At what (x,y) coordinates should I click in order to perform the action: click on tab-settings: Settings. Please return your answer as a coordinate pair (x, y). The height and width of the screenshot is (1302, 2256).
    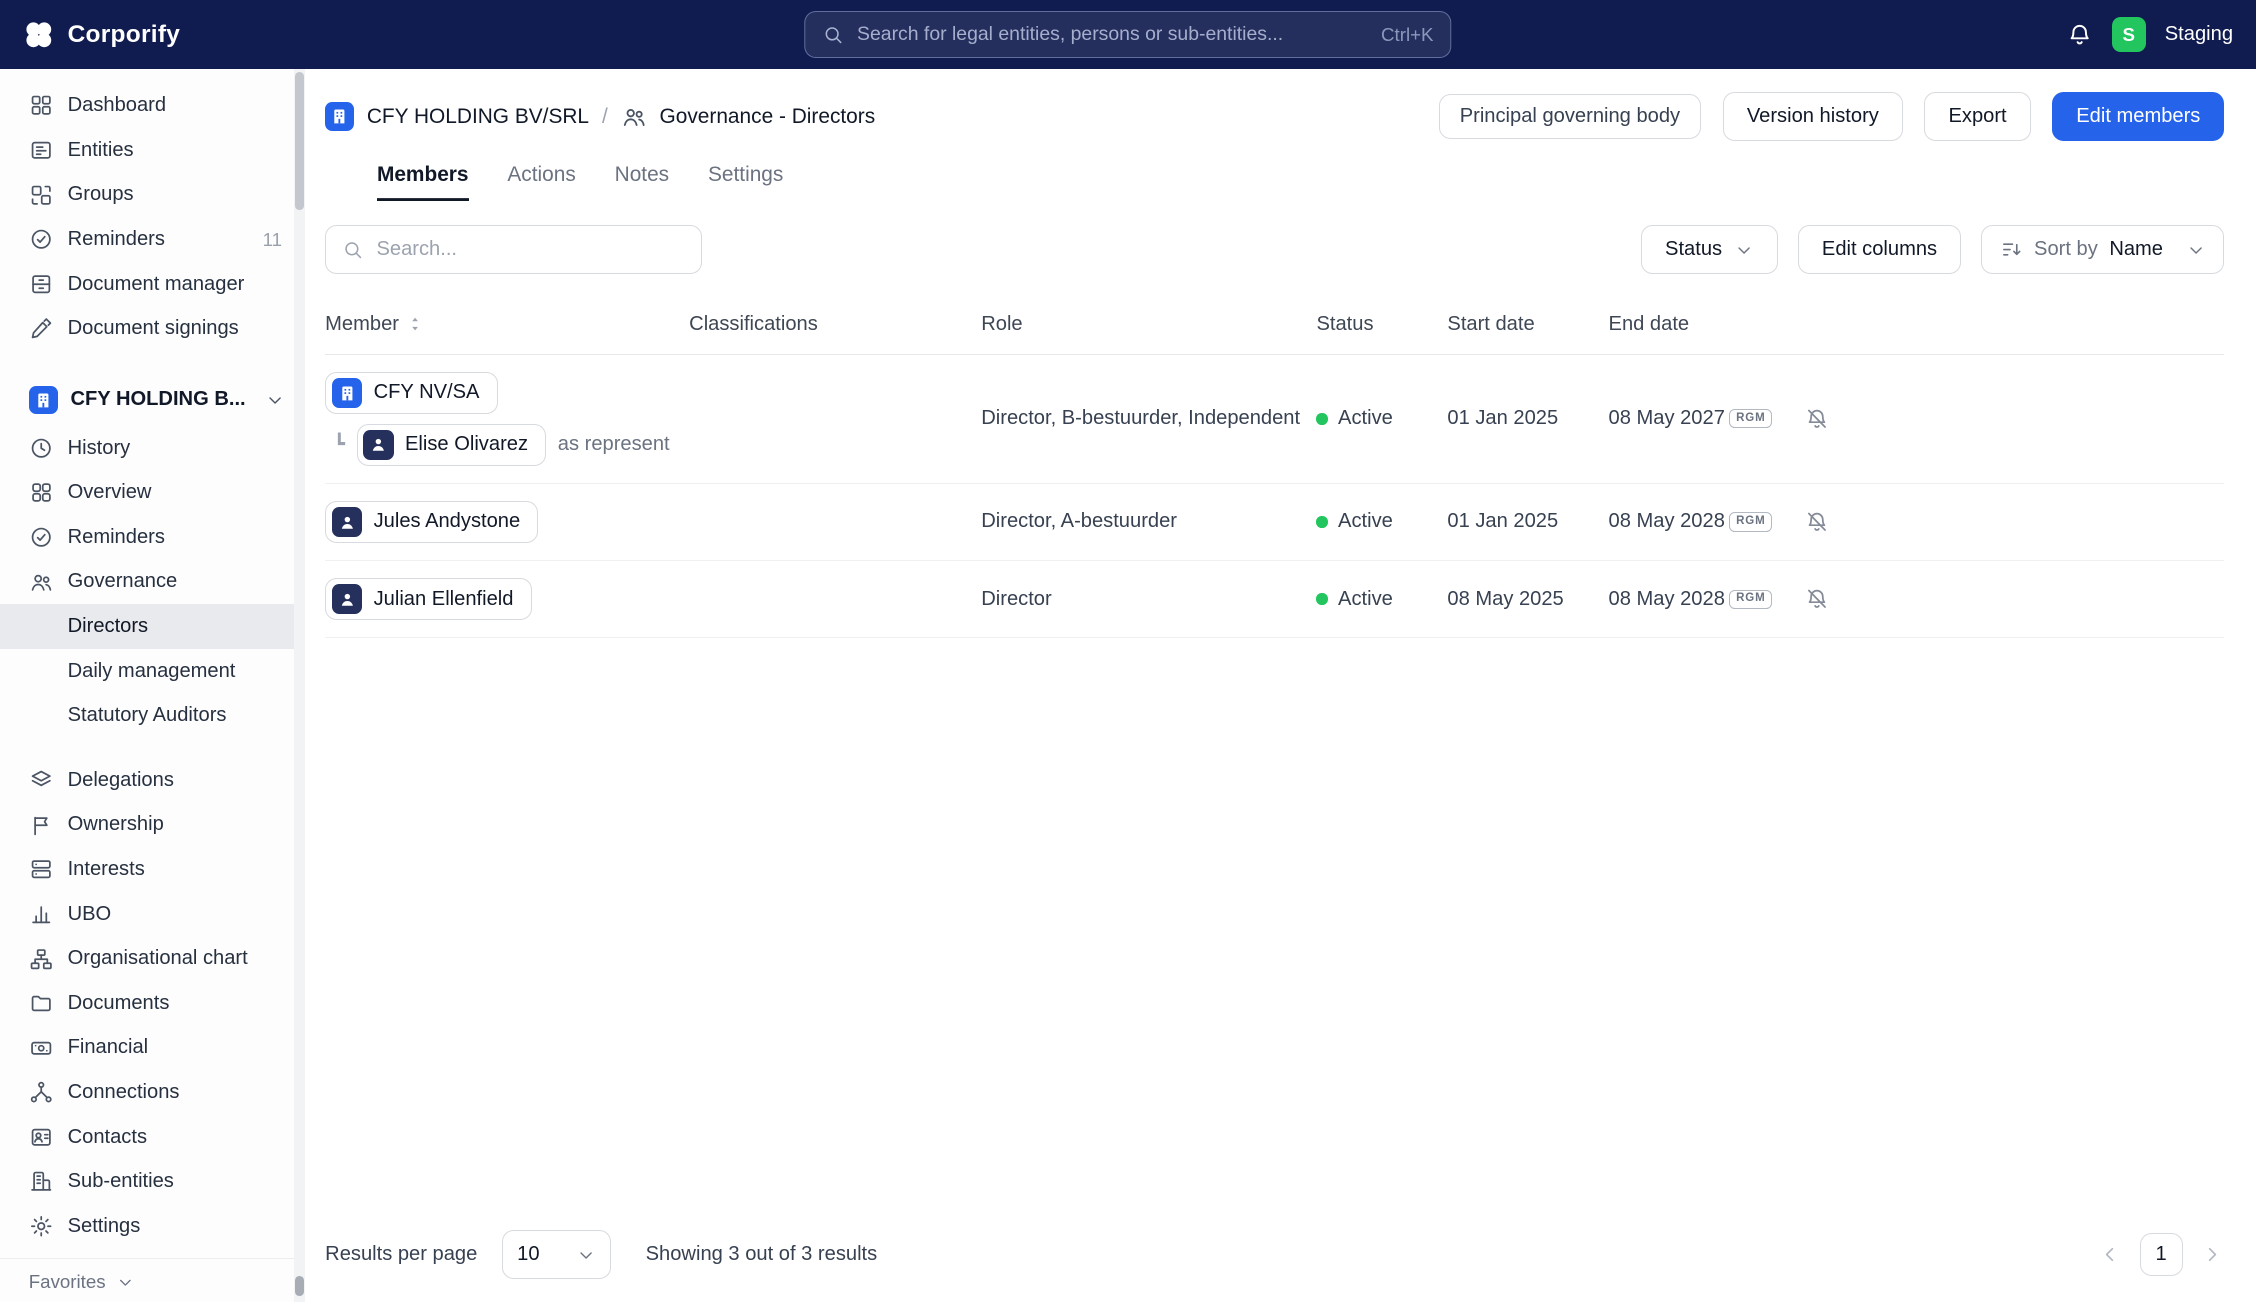
    Looking at the image, I should click on (745, 182).